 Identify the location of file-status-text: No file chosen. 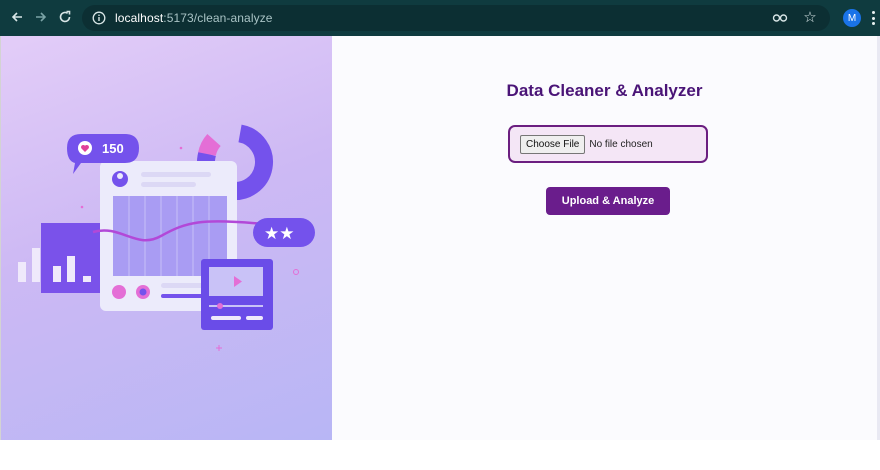
(621, 144).